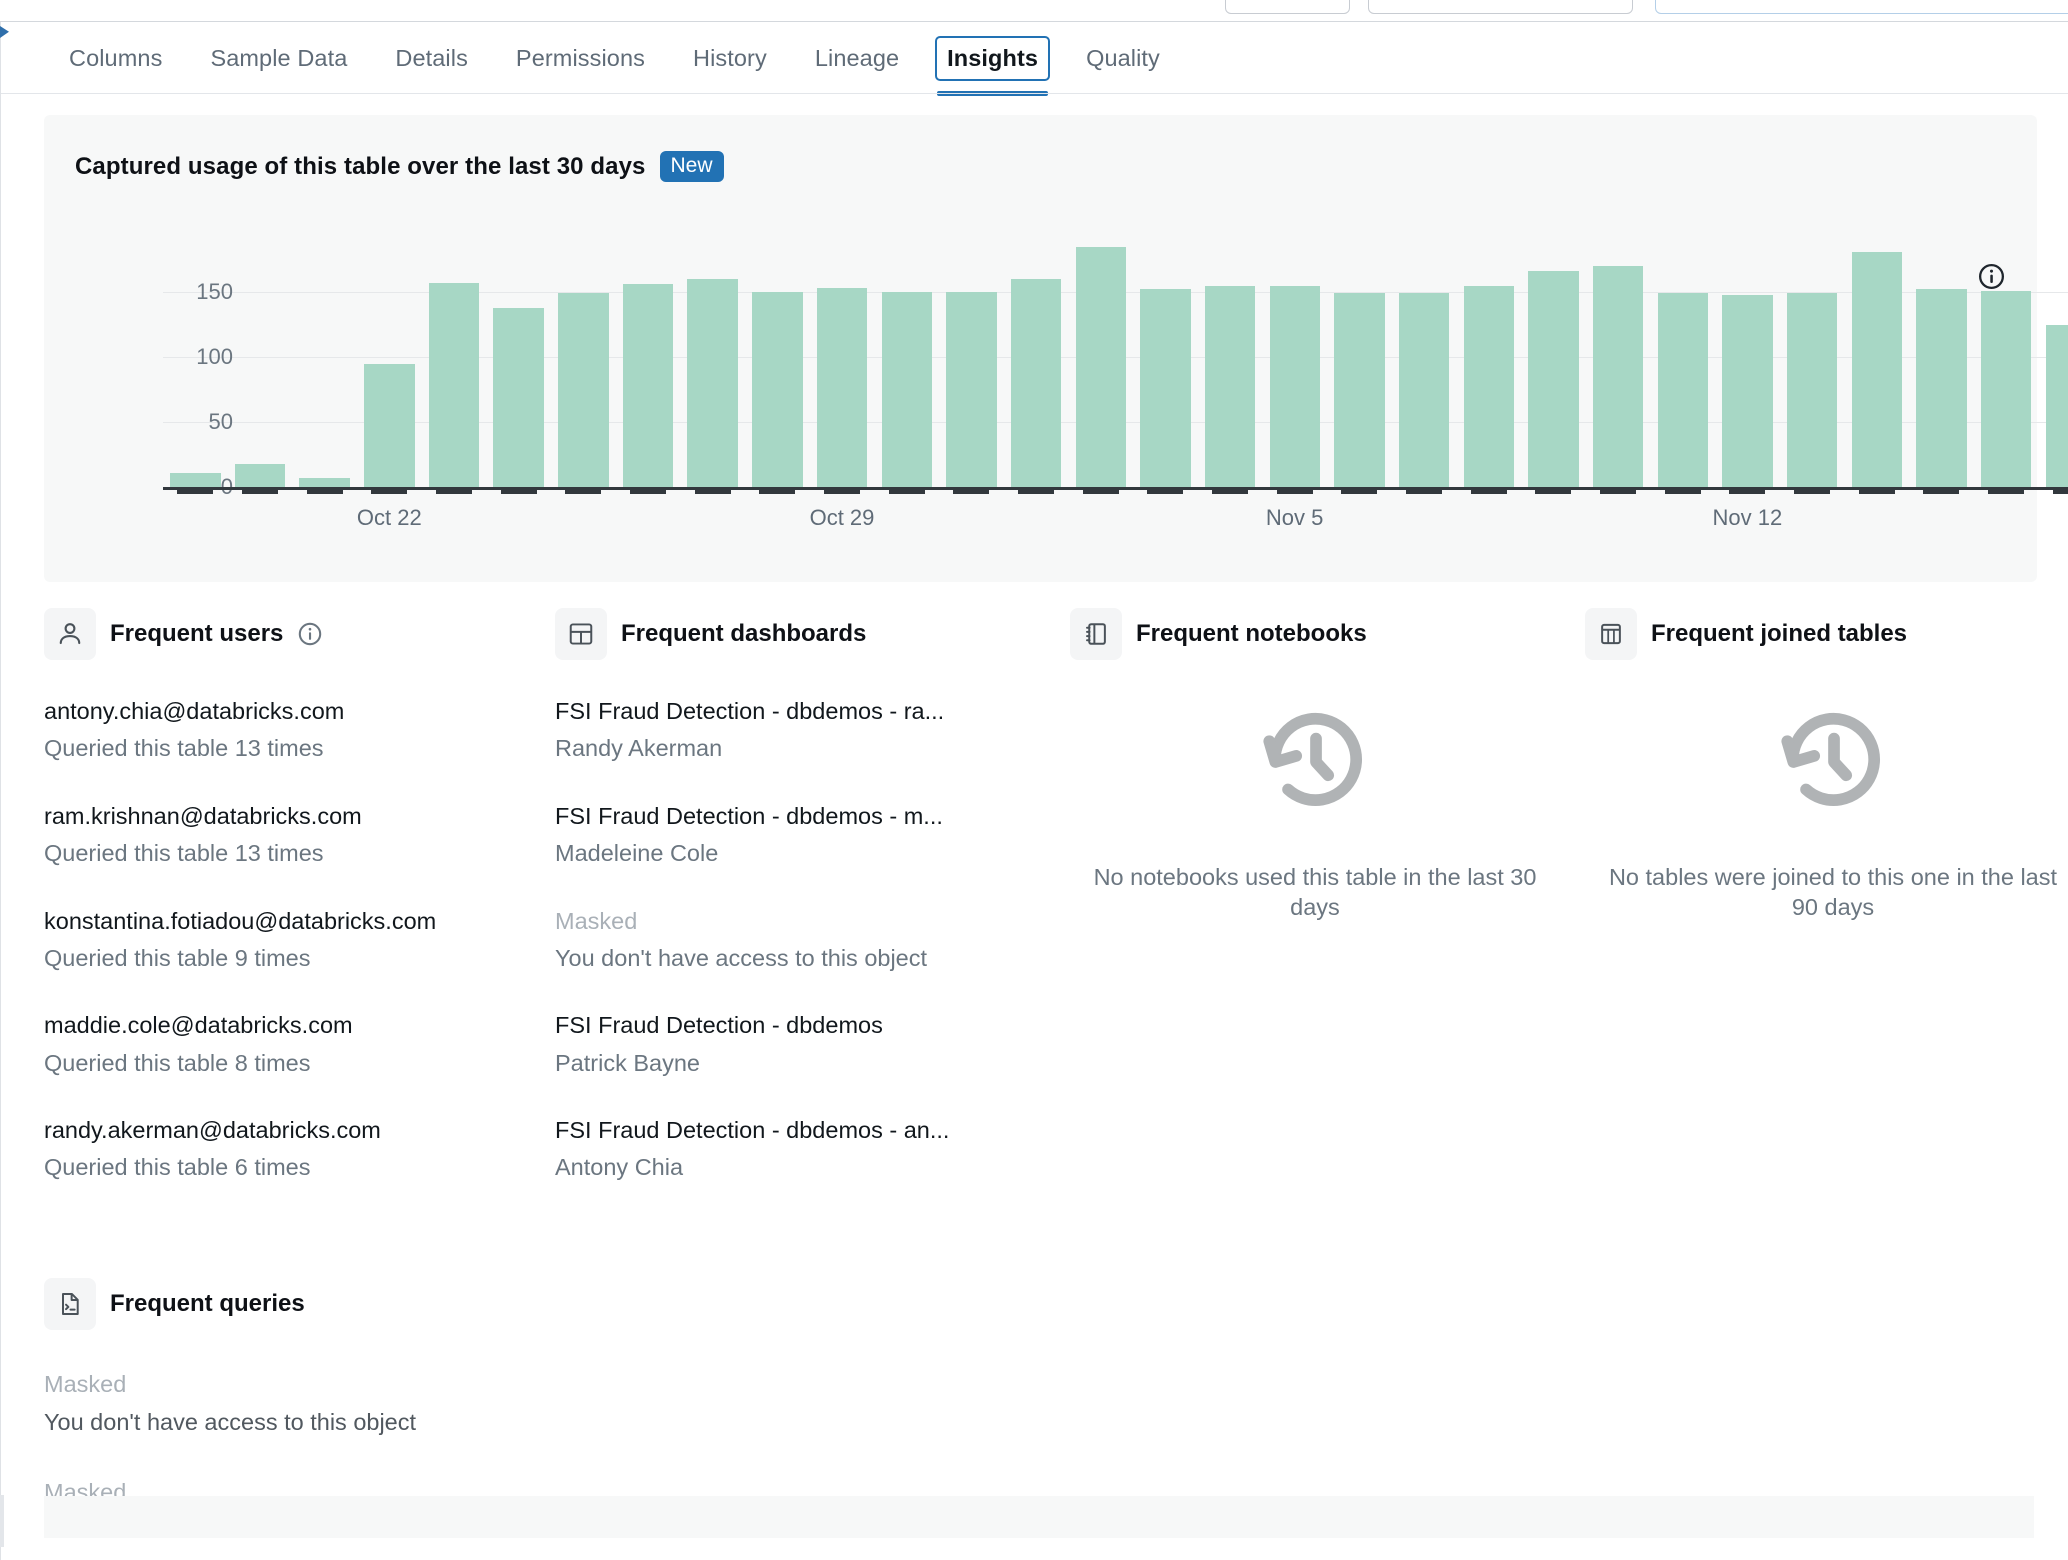 This screenshot has width=2068, height=1560. Describe the element at coordinates (115, 58) in the screenshot. I see `tab-columns: Columns` at that location.